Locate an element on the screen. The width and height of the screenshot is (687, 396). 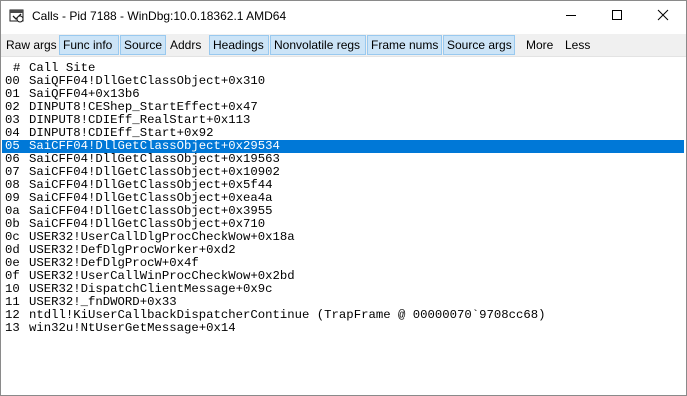
call-site: SaiQFF04+0x13b6 is located at coordinates (84, 94).